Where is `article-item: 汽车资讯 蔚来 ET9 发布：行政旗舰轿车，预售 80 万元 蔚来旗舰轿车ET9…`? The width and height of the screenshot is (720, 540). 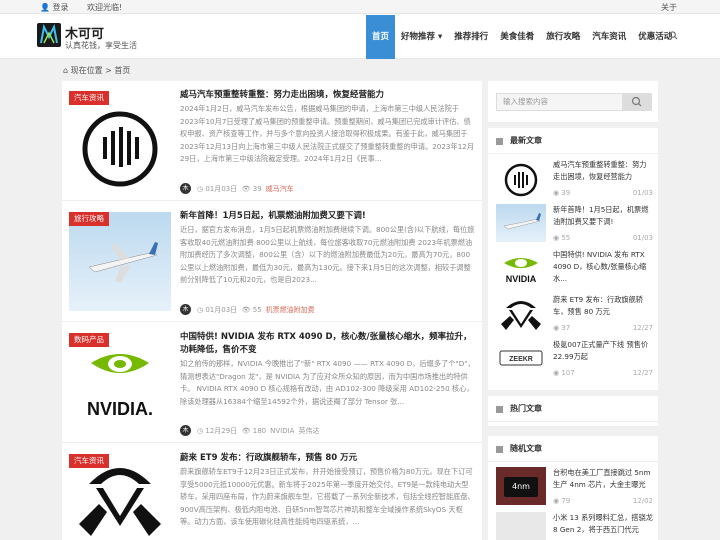 article-item: 汽车资讯 蔚来 ET9 发布：行政旗舰轿车，预售 80 万元 蔚来旗舰轿车ET9… is located at coordinates (272, 492).